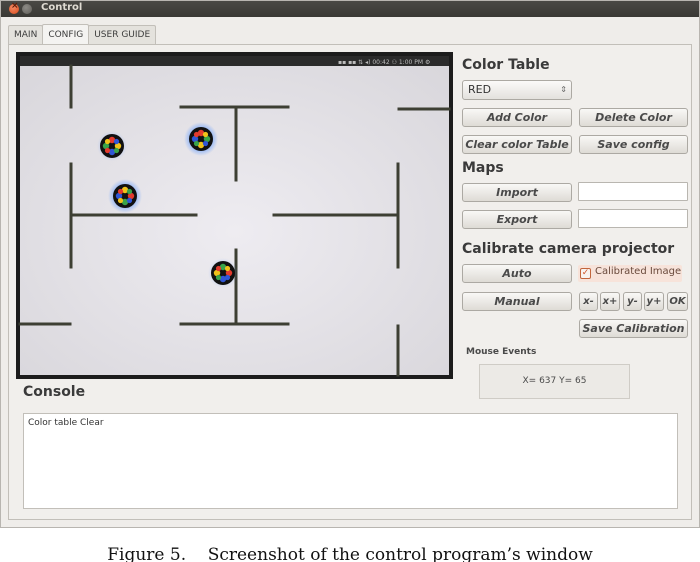 The width and height of the screenshot is (700, 562). Describe the element at coordinates (563, 89) in the screenshot. I see `up-down-arrows-icon: ⇕` at that location.